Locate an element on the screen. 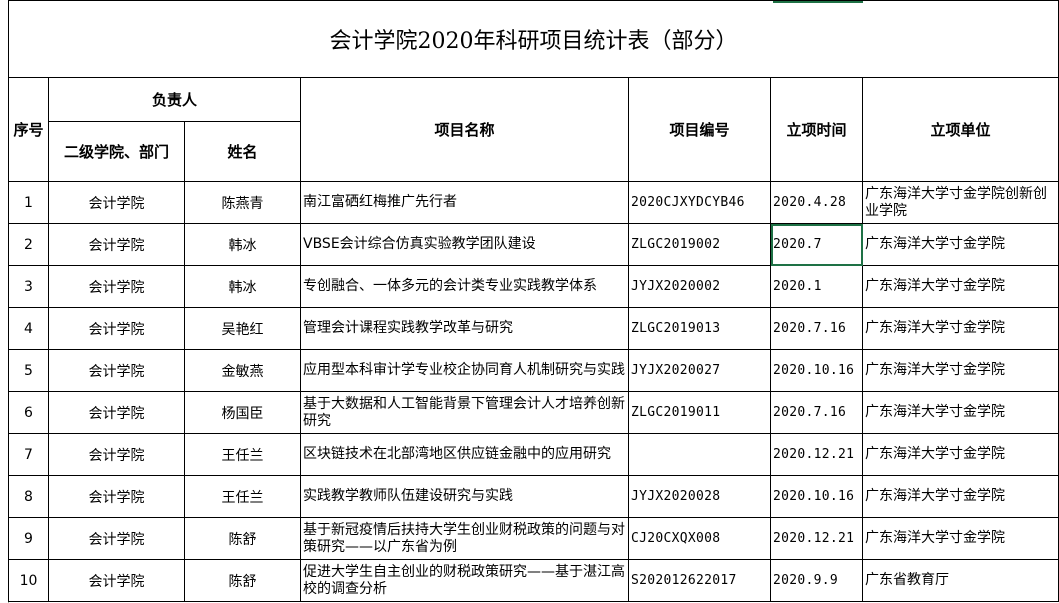  cell-project-no: ZLGC2019011 is located at coordinates (699, 412).